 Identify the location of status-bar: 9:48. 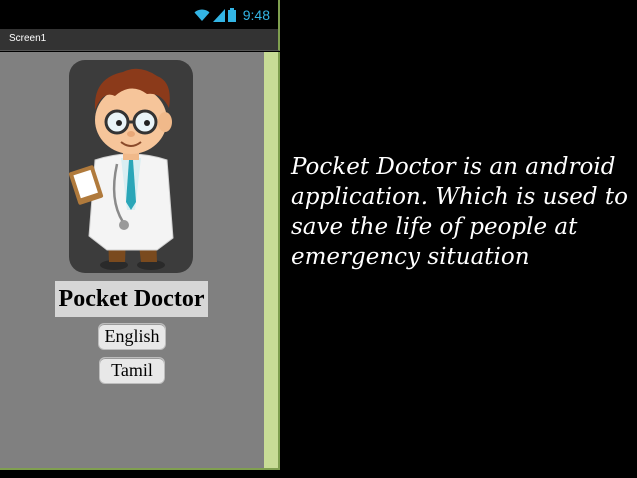
(140, 14).